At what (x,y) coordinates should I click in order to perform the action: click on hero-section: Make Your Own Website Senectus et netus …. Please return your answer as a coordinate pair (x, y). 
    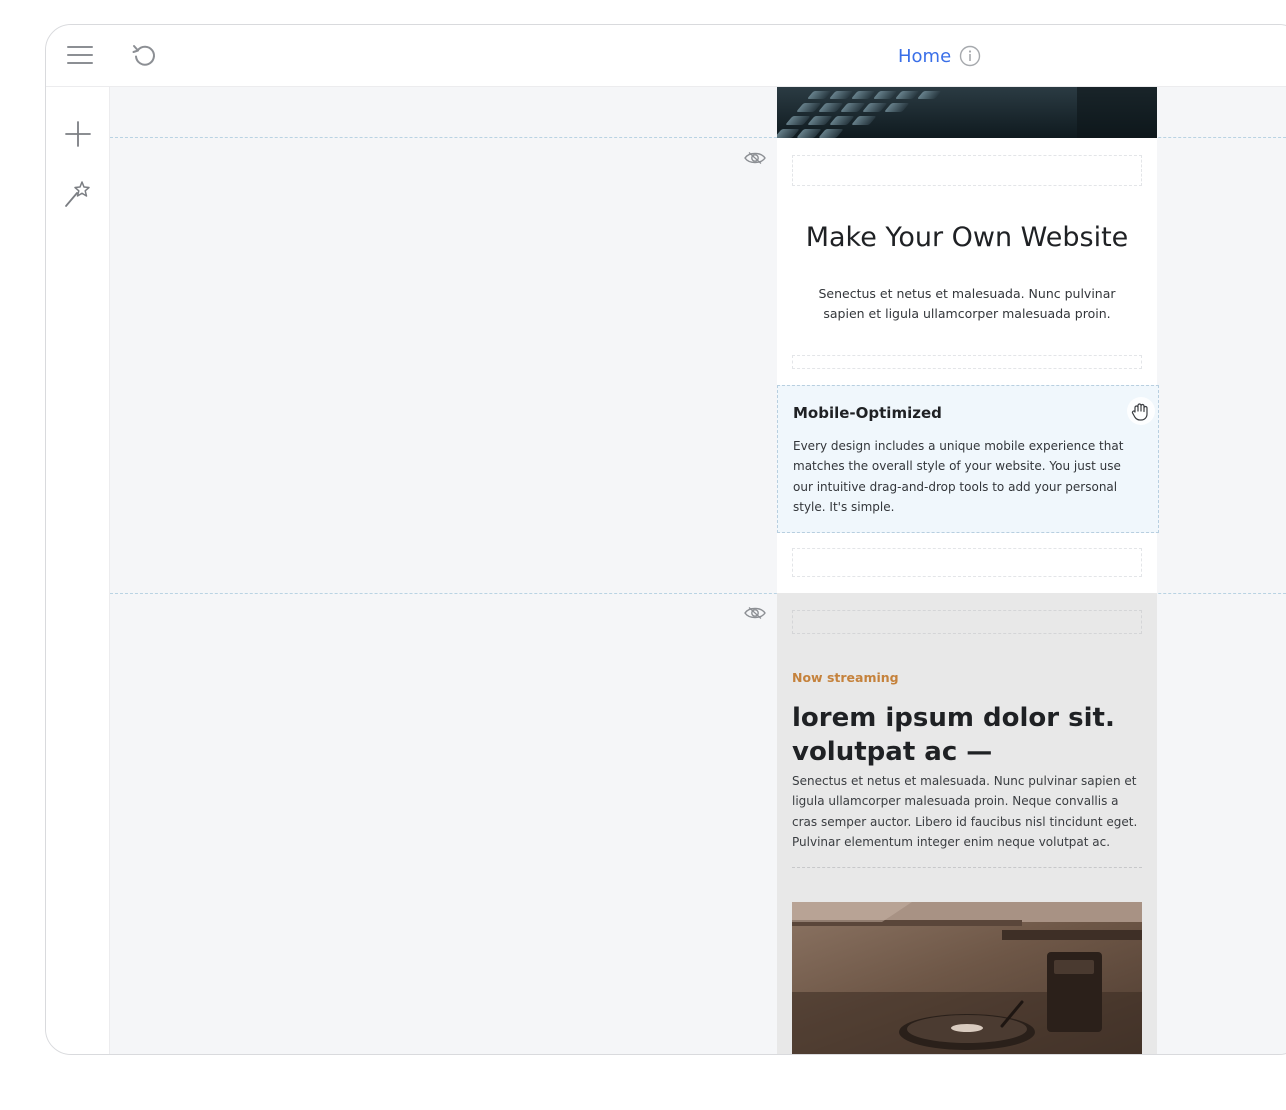
    Looking at the image, I should click on (968, 365).